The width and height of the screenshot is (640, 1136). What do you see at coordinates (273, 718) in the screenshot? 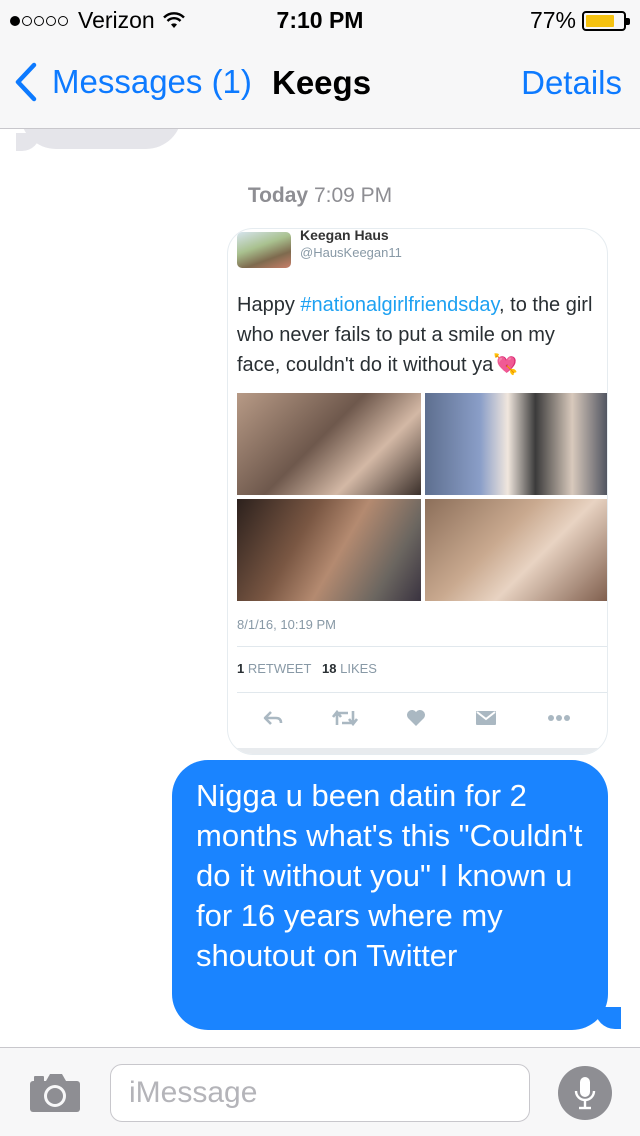
I see `reply-icon` at bounding box center [273, 718].